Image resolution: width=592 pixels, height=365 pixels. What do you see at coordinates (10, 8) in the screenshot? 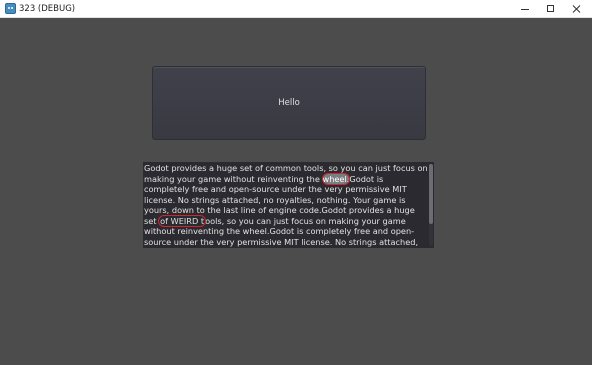
I see `godot-icon` at bounding box center [10, 8].